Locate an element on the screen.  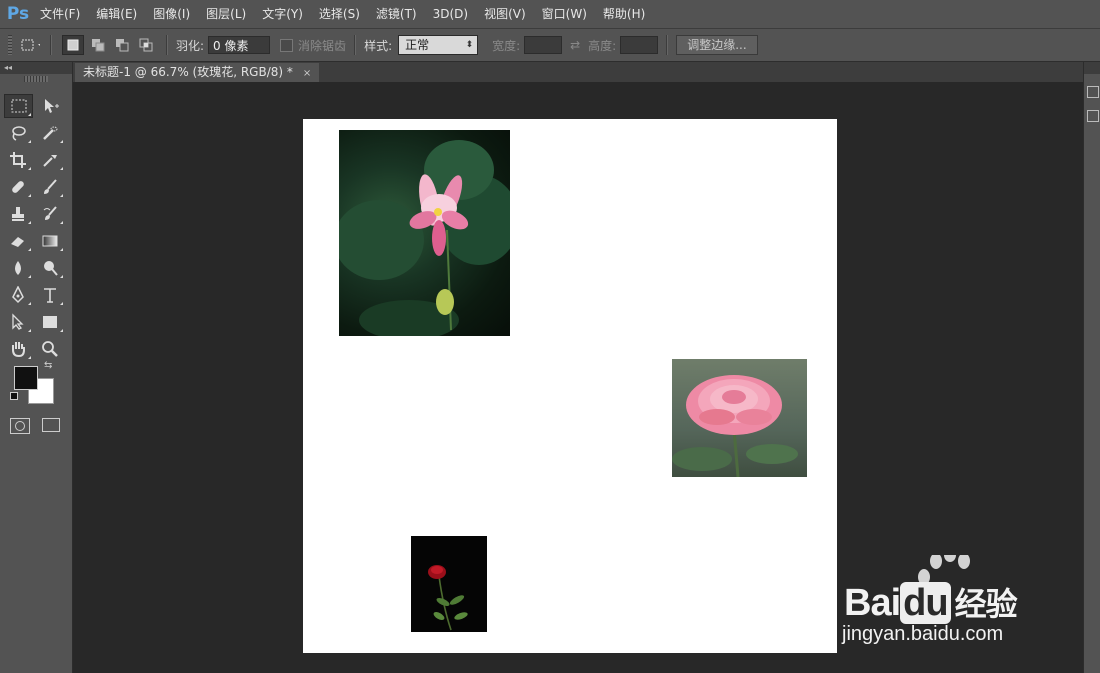
style-select: 正常 ⬍ is located at coordinates (438, 45).